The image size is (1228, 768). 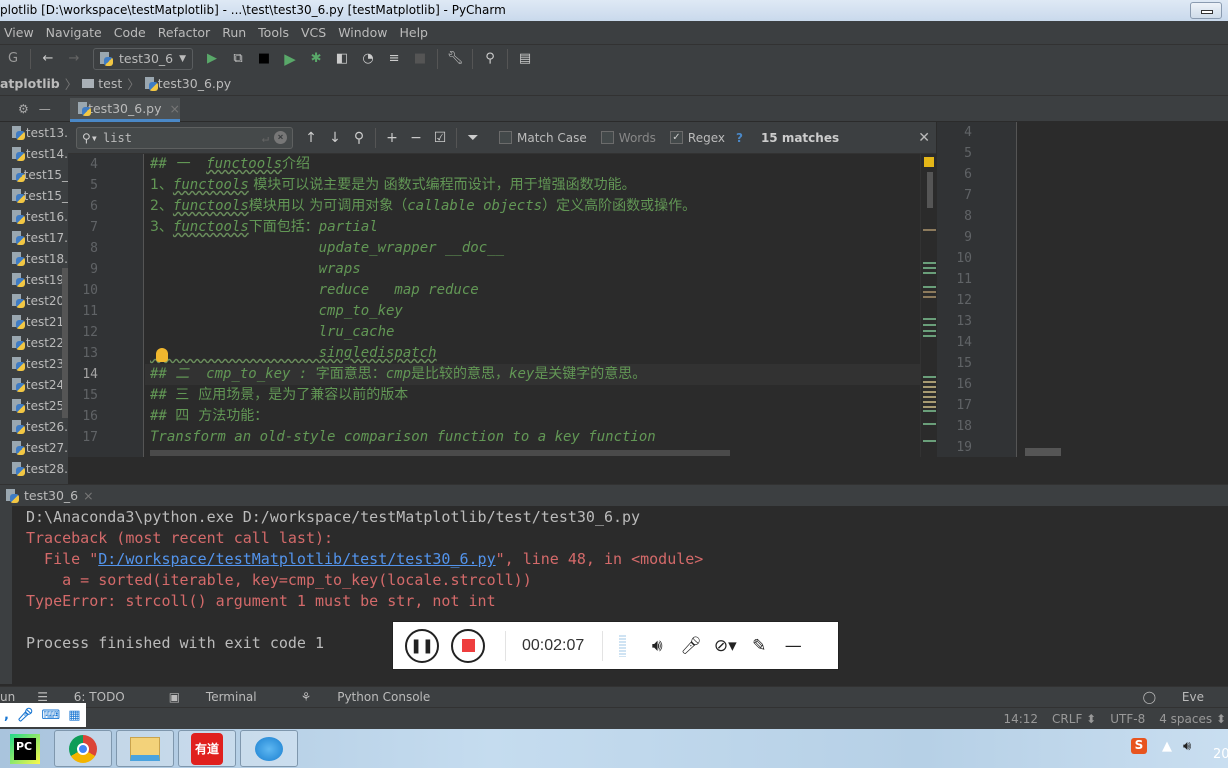 What do you see at coordinates (45, 109) in the screenshot?
I see `hide-icon: —` at bounding box center [45, 109].